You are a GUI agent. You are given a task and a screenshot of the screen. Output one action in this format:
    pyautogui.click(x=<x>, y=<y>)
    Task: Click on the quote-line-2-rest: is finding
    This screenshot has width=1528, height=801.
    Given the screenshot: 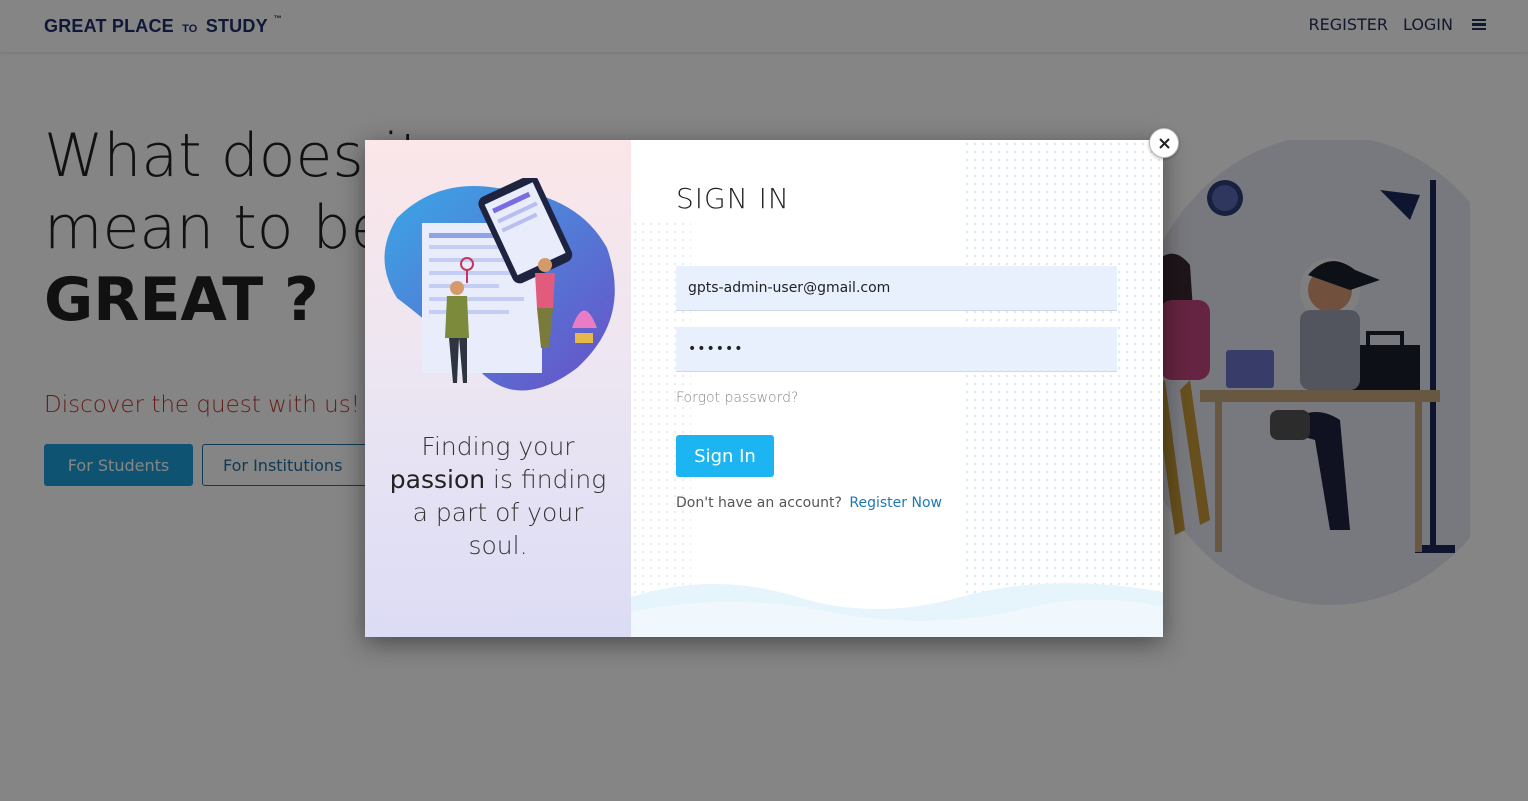 What is the action you would take?
    pyautogui.click(x=546, y=479)
    